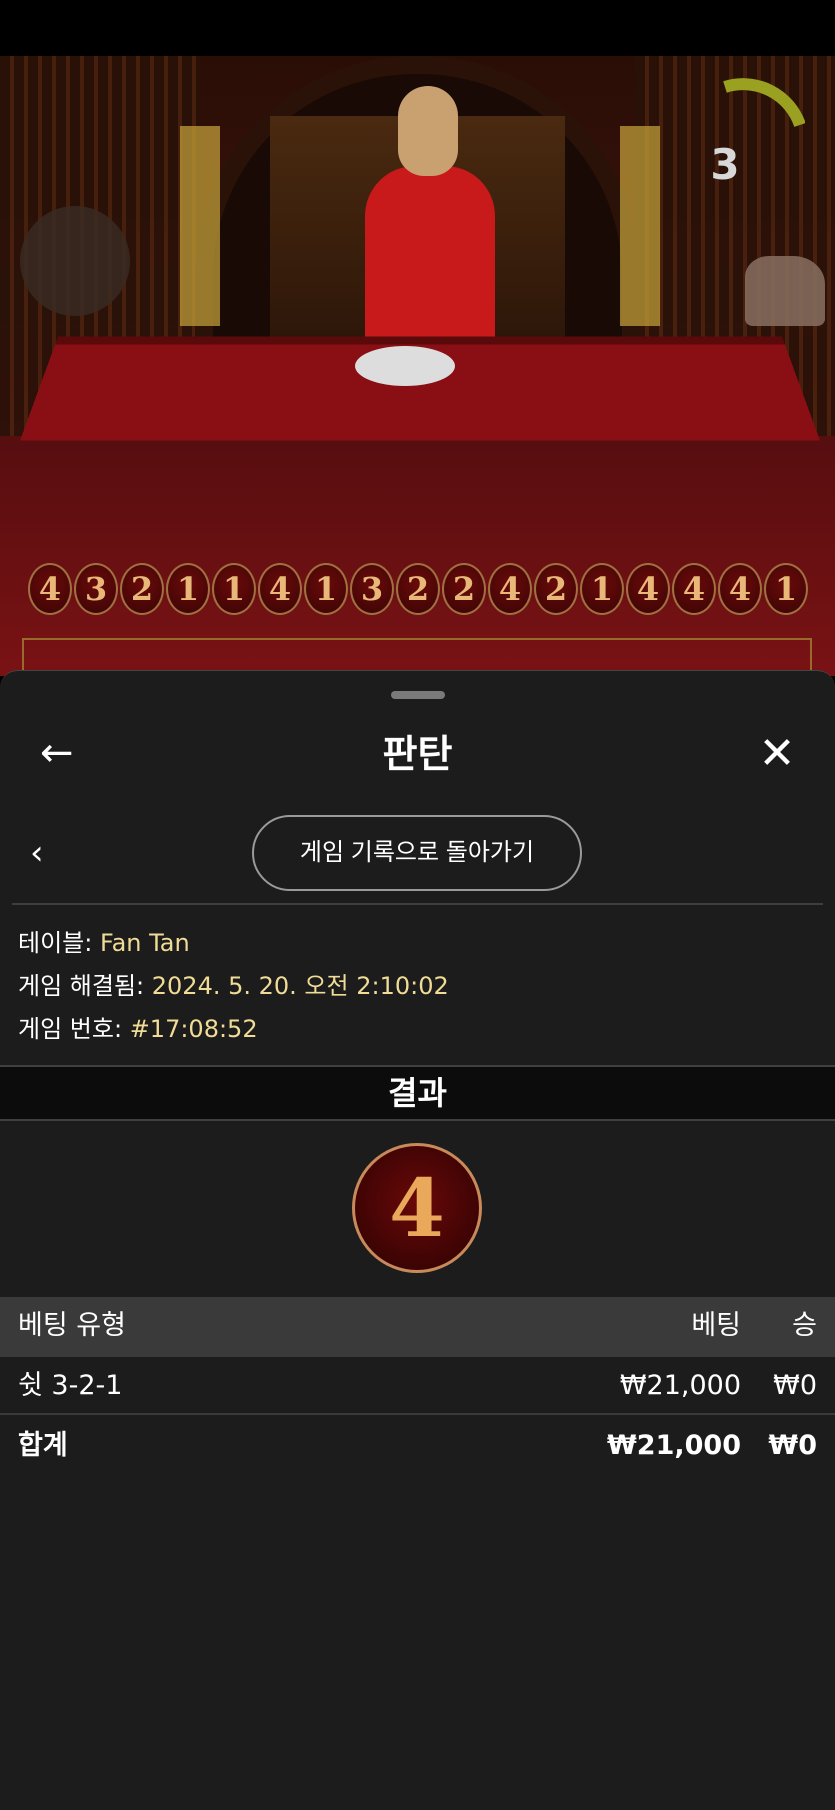 Image resolution: width=835 pixels, height=1810 pixels. What do you see at coordinates (418, 695) in the screenshot?
I see `sheet-drag-handle` at bounding box center [418, 695].